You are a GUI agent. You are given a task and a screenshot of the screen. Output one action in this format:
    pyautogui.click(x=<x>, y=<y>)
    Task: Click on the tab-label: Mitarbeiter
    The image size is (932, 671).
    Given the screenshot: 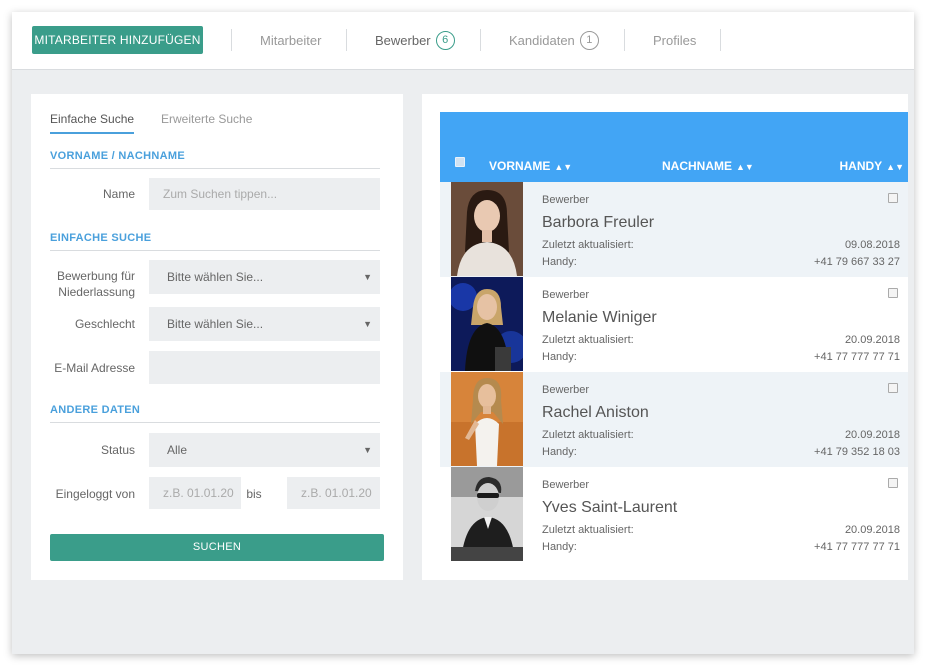 What is the action you would take?
    pyautogui.click(x=291, y=40)
    